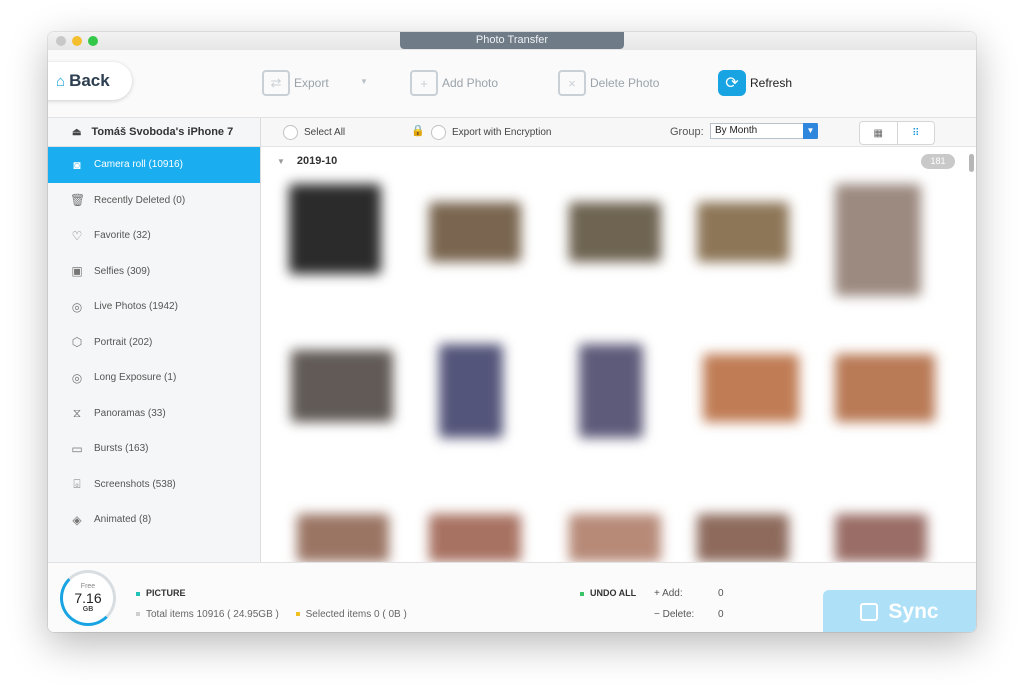 The image size is (1024, 697). Describe the element at coordinates (130, 413) in the screenshot. I see `sidebar-item-label: Panoramas (33)` at that location.